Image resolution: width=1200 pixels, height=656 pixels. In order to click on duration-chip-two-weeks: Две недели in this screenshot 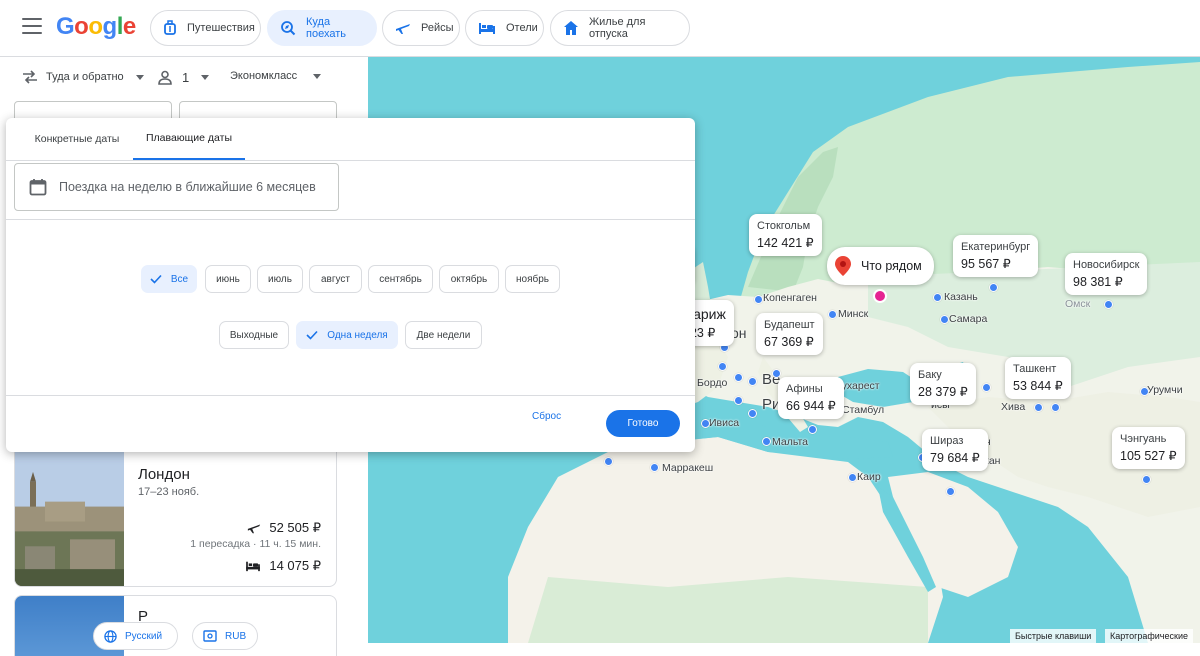, I will do `click(443, 335)`.